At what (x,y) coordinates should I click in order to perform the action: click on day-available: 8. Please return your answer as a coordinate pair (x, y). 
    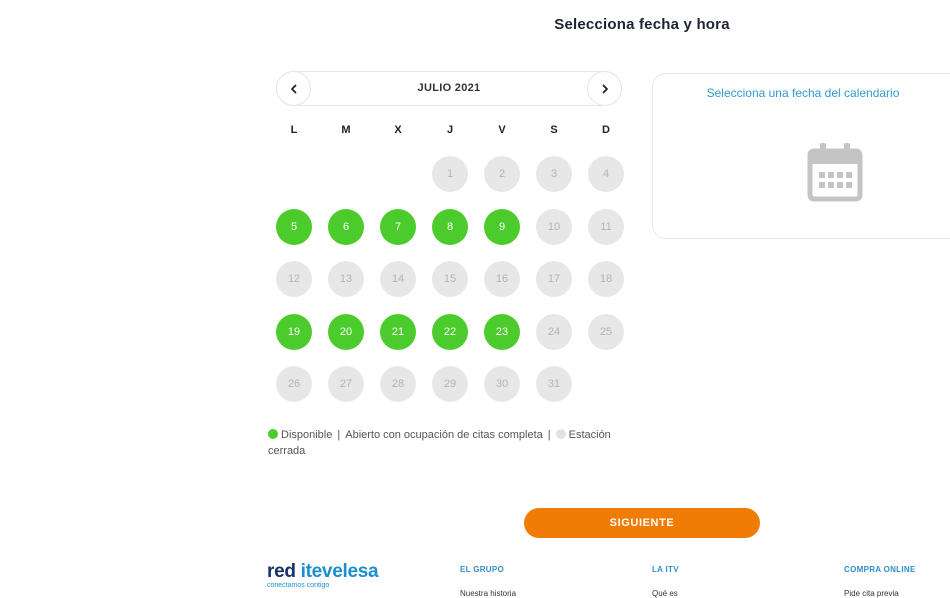
    Looking at the image, I should click on (450, 227).